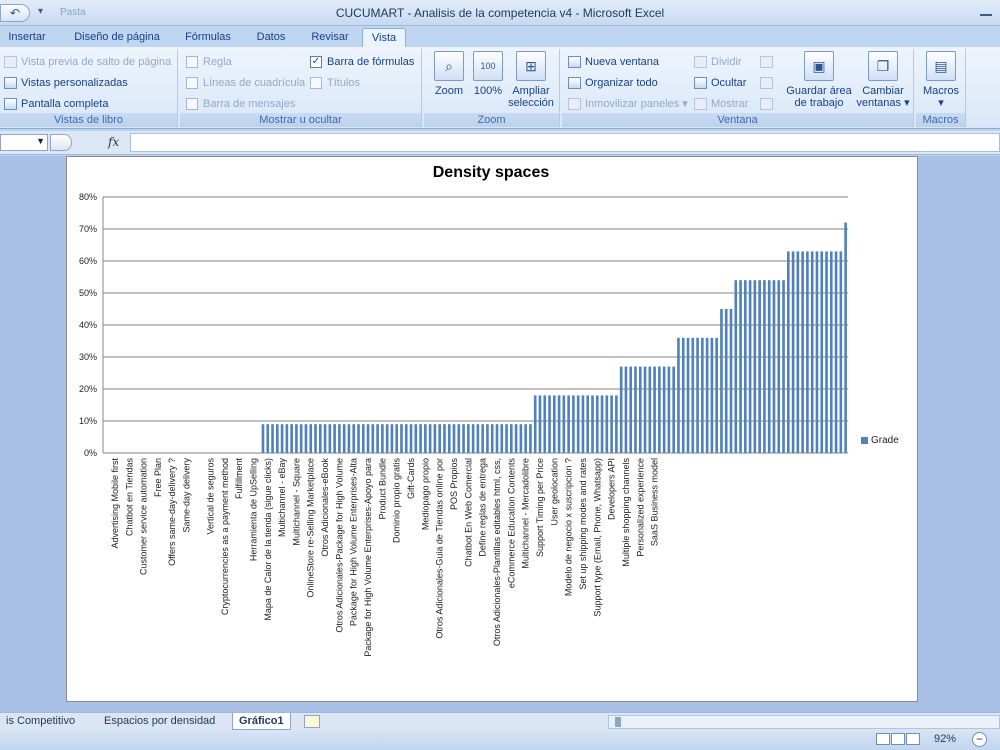 This screenshot has height=750, width=1000. What do you see at coordinates (208, 37) in the screenshot?
I see `tab-formulas: Fórmulas` at bounding box center [208, 37].